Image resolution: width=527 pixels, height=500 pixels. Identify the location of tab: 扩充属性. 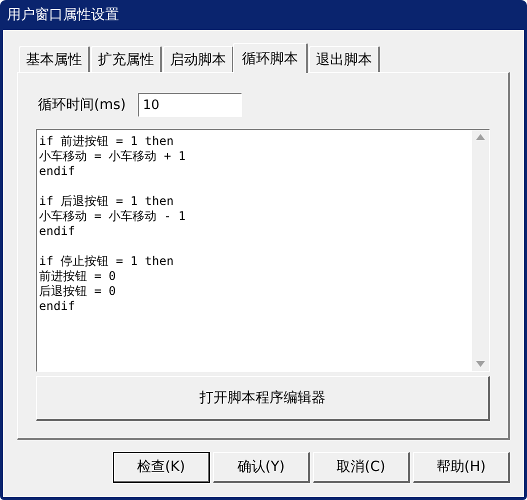
(126, 59).